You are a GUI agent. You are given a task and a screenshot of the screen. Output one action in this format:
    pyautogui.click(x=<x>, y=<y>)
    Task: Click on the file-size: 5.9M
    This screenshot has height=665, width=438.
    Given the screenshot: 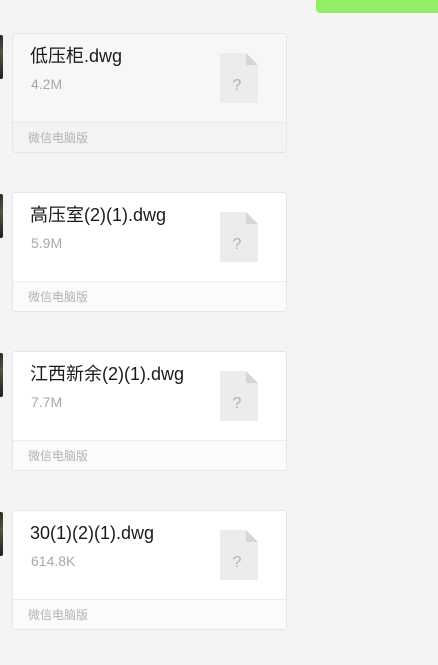 What is the action you would take?
    pyautogui.click(x=47, y=243)
    